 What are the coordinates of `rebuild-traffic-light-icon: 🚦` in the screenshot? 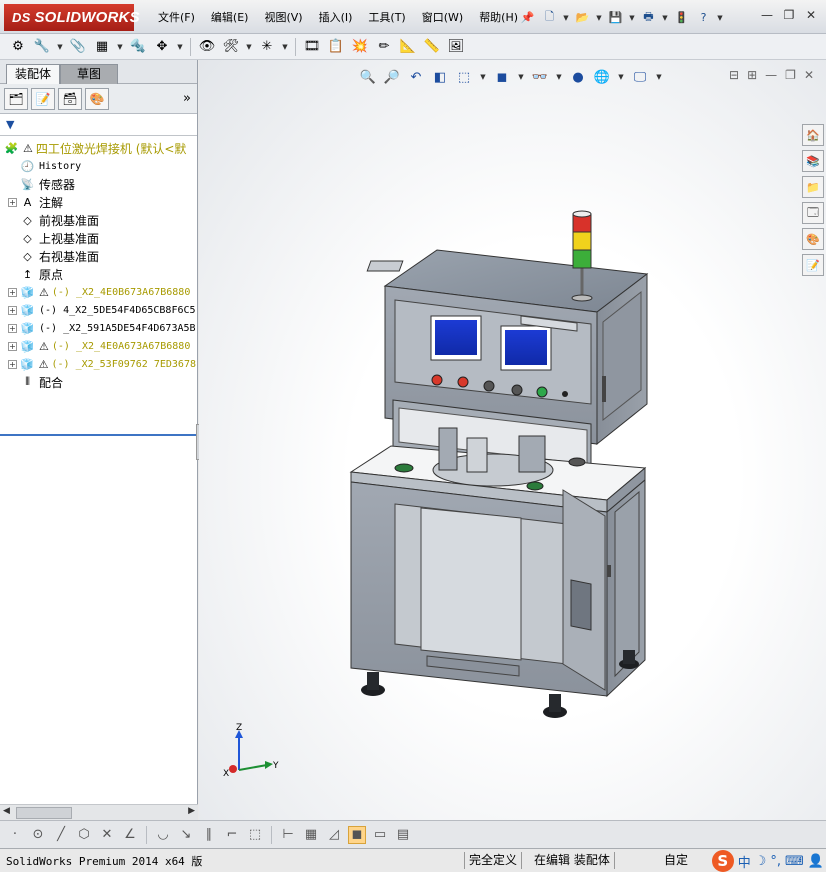 It's located at (681, 17).